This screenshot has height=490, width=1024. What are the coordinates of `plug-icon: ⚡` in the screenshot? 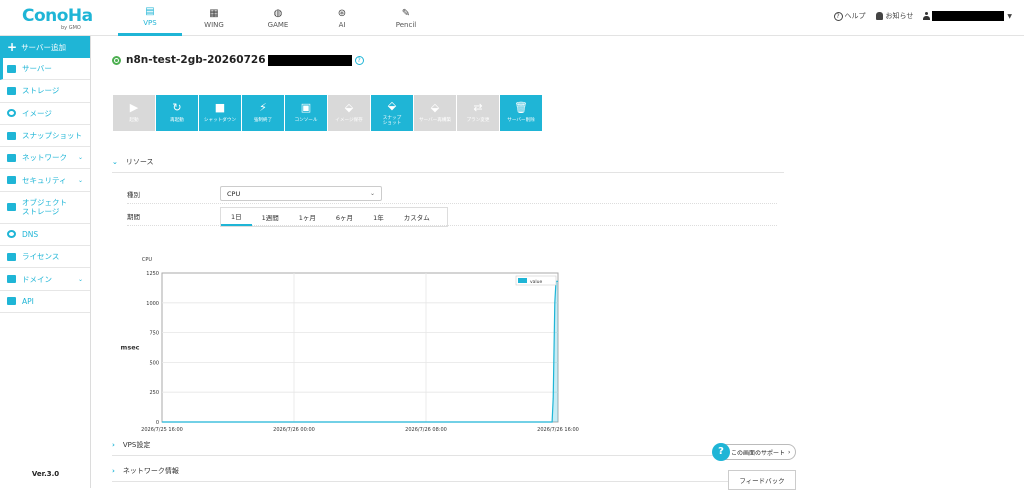 It's located at (263, 108).